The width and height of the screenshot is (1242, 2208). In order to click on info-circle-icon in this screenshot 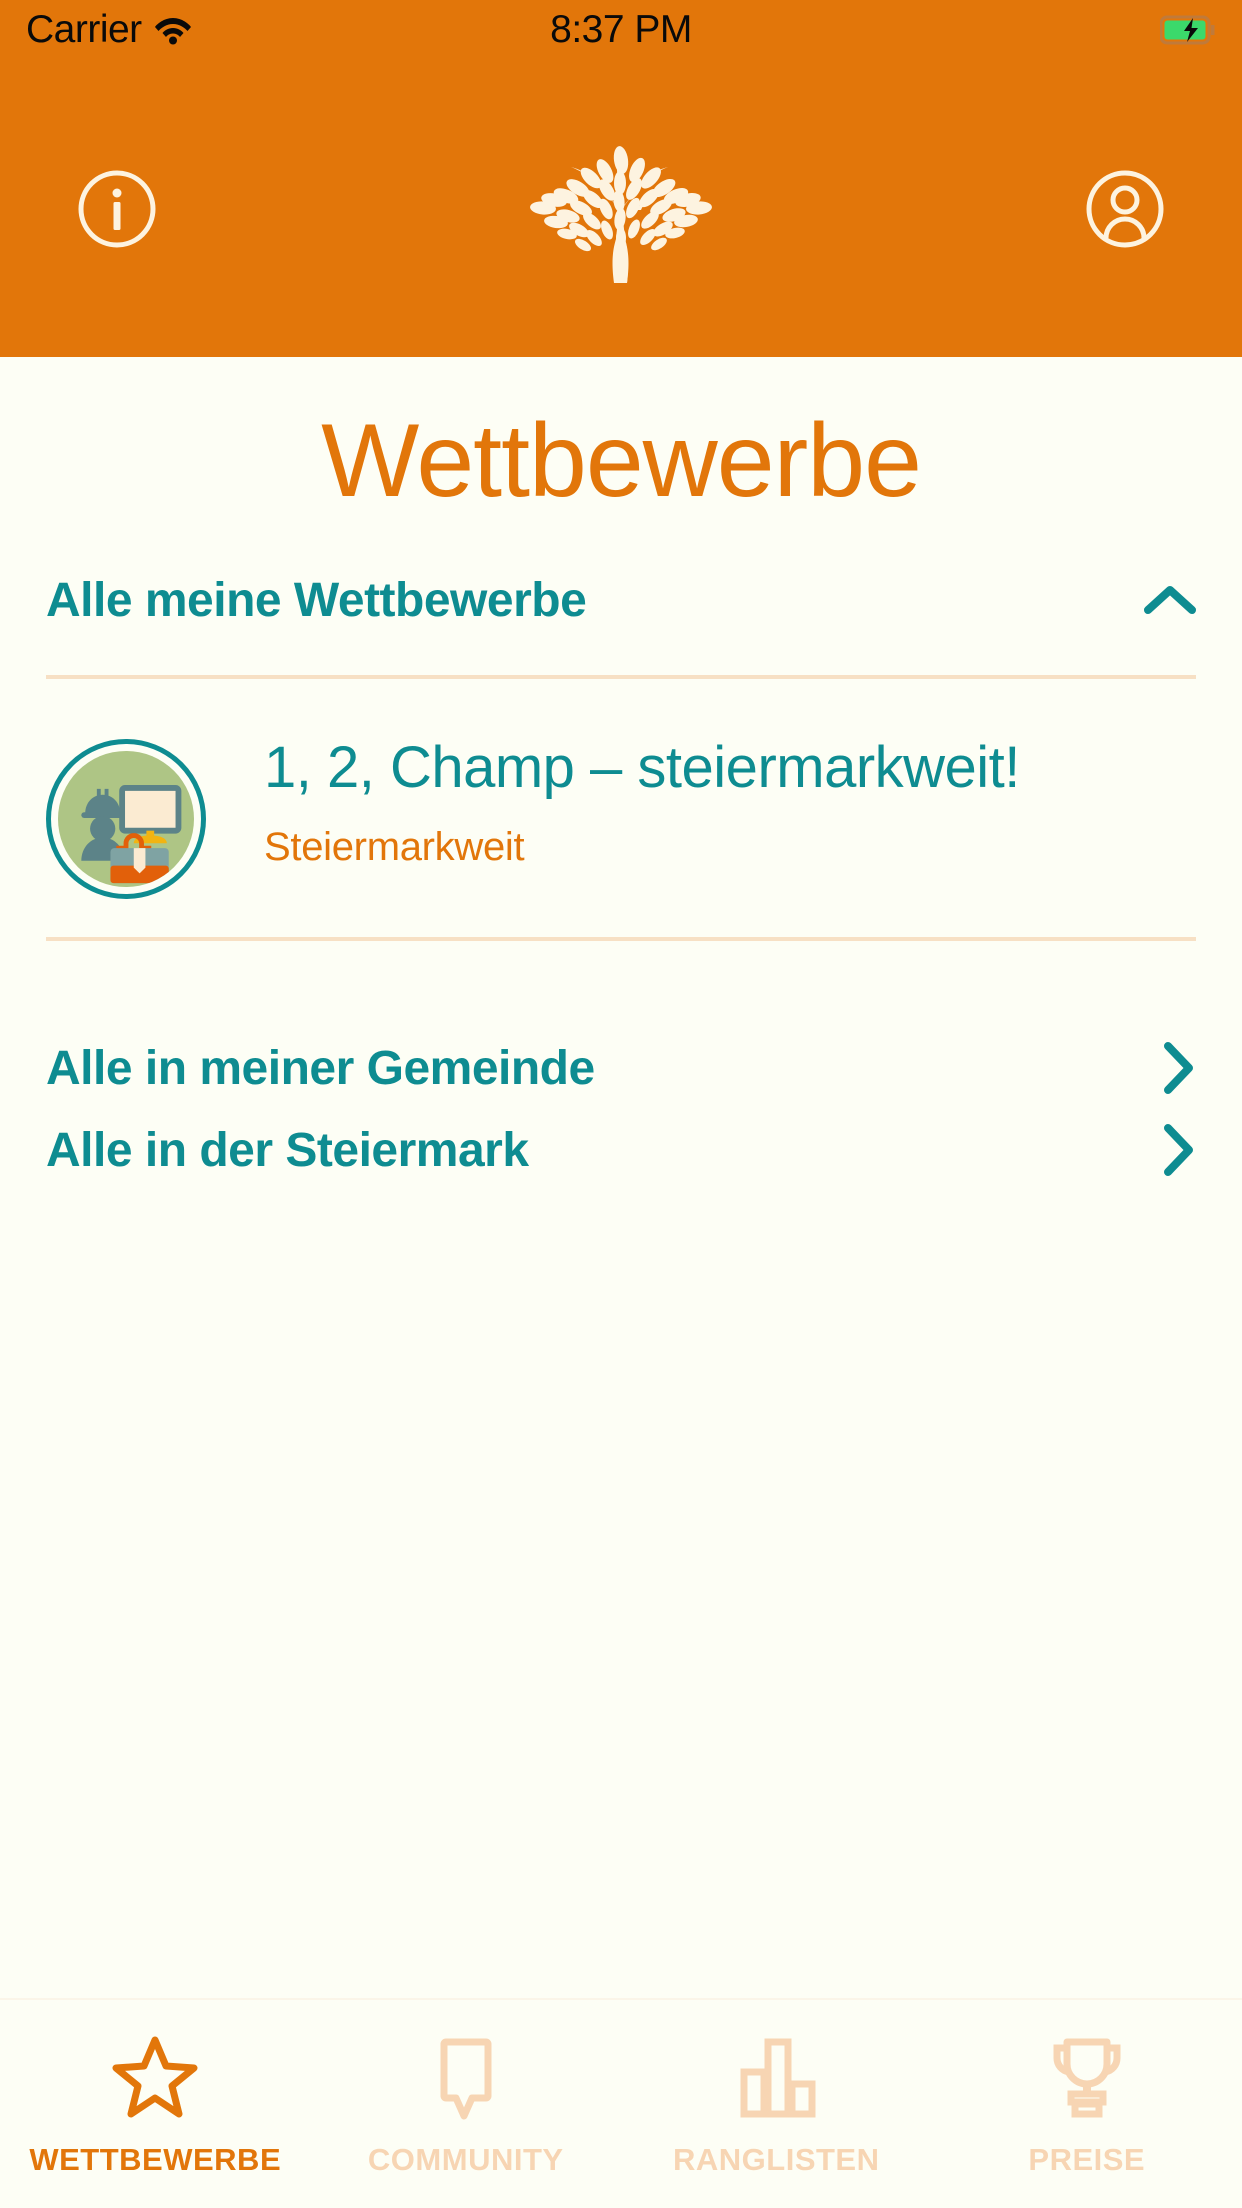, I will do `click(117, 209)`.